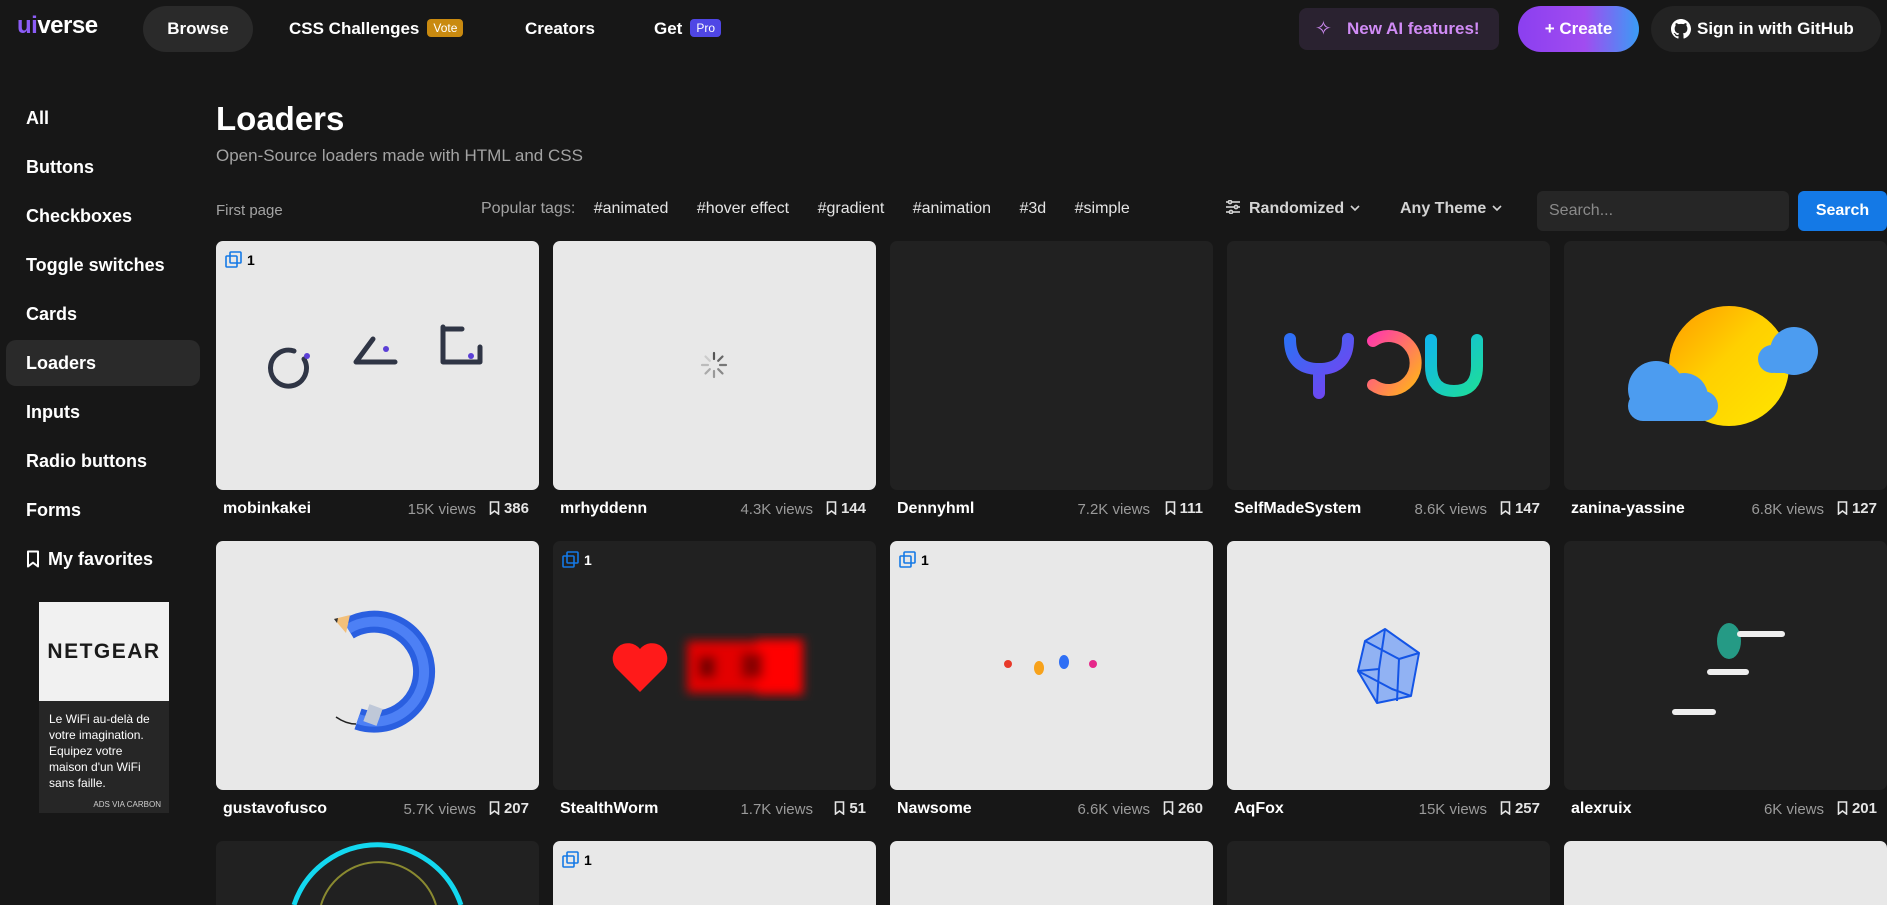 The height and width of the screenshot is (905, 1887). What do you see at coordinates (603, 509) in the screenshot?
I see `card-author: mrhyddenn` at bounding box center [603, 509].